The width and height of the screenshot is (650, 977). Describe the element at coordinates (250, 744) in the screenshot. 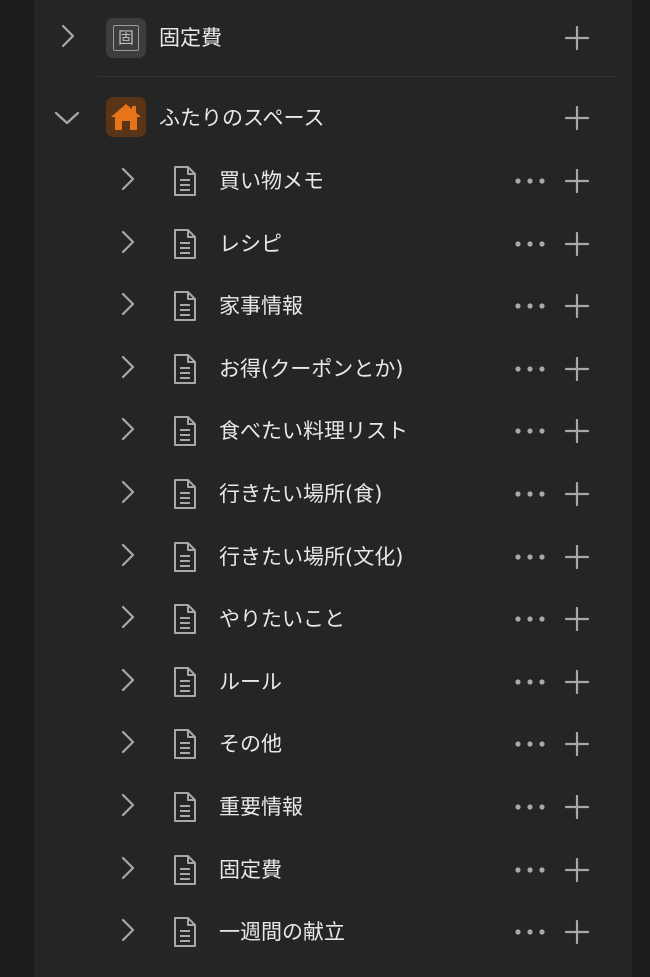

I see `page-label: その他` at that location.